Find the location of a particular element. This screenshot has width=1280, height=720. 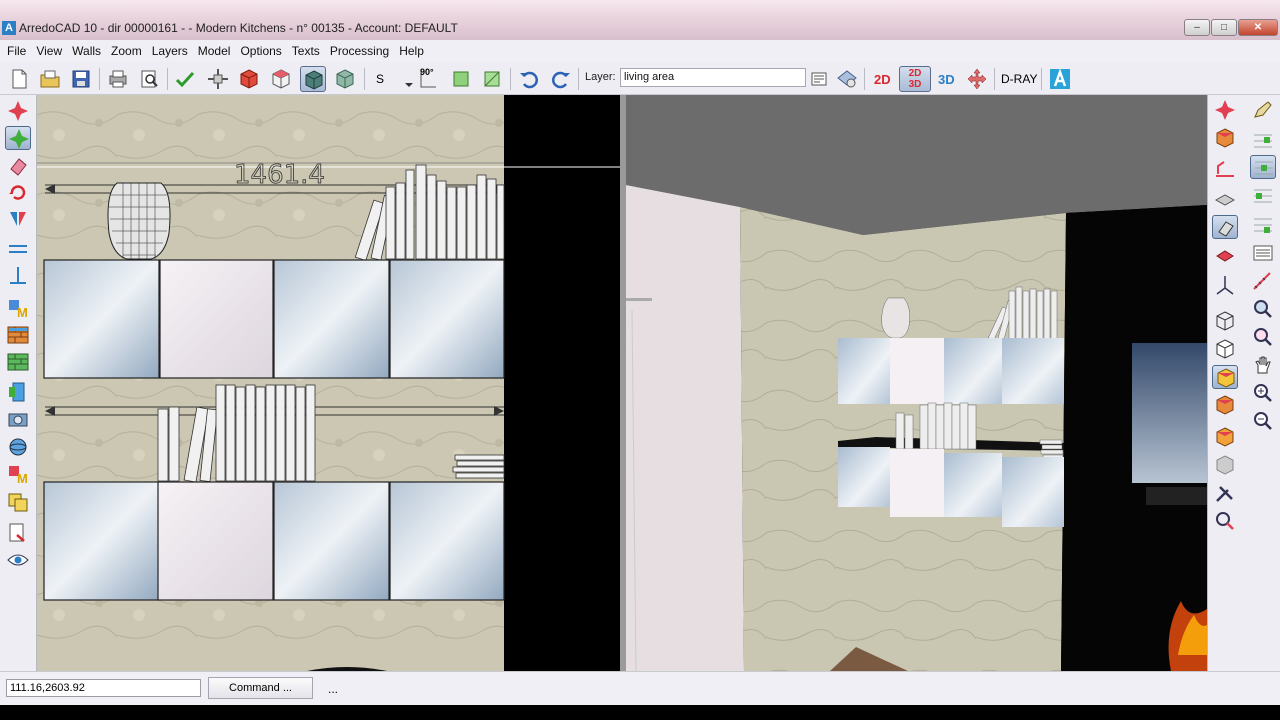

menu-zoom: Zoom is located at coordinates (126, 51).